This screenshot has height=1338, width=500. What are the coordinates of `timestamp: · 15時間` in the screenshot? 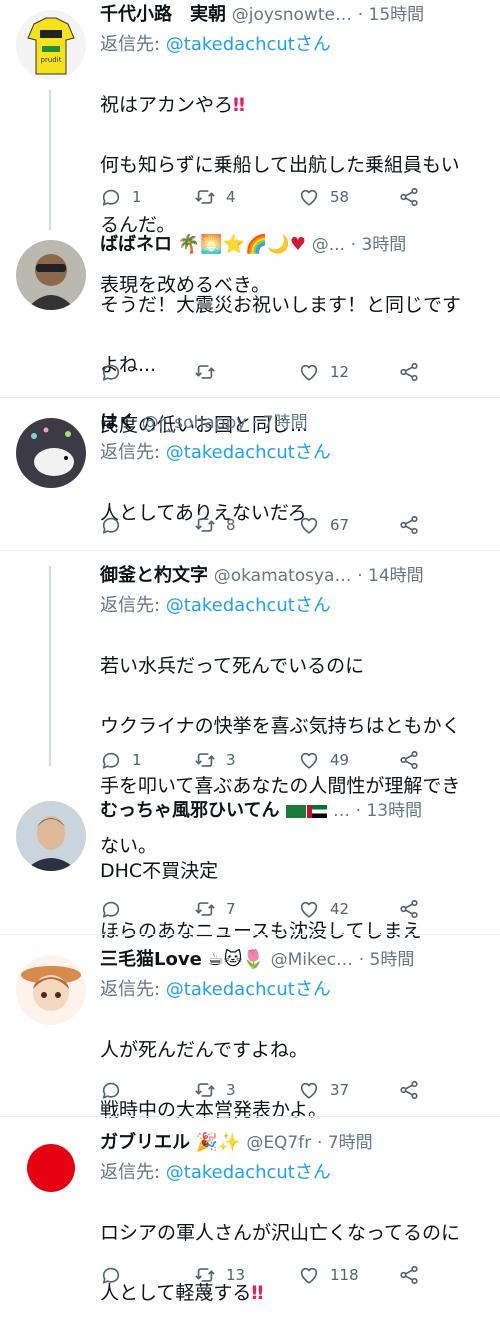 It's located at (391, 15).